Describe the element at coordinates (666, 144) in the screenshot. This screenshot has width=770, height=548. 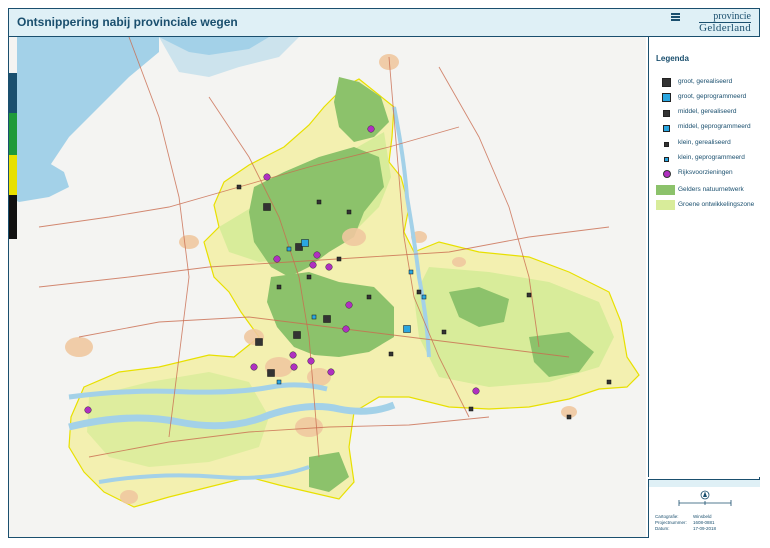
I see `small-black-square-icon` at that location.